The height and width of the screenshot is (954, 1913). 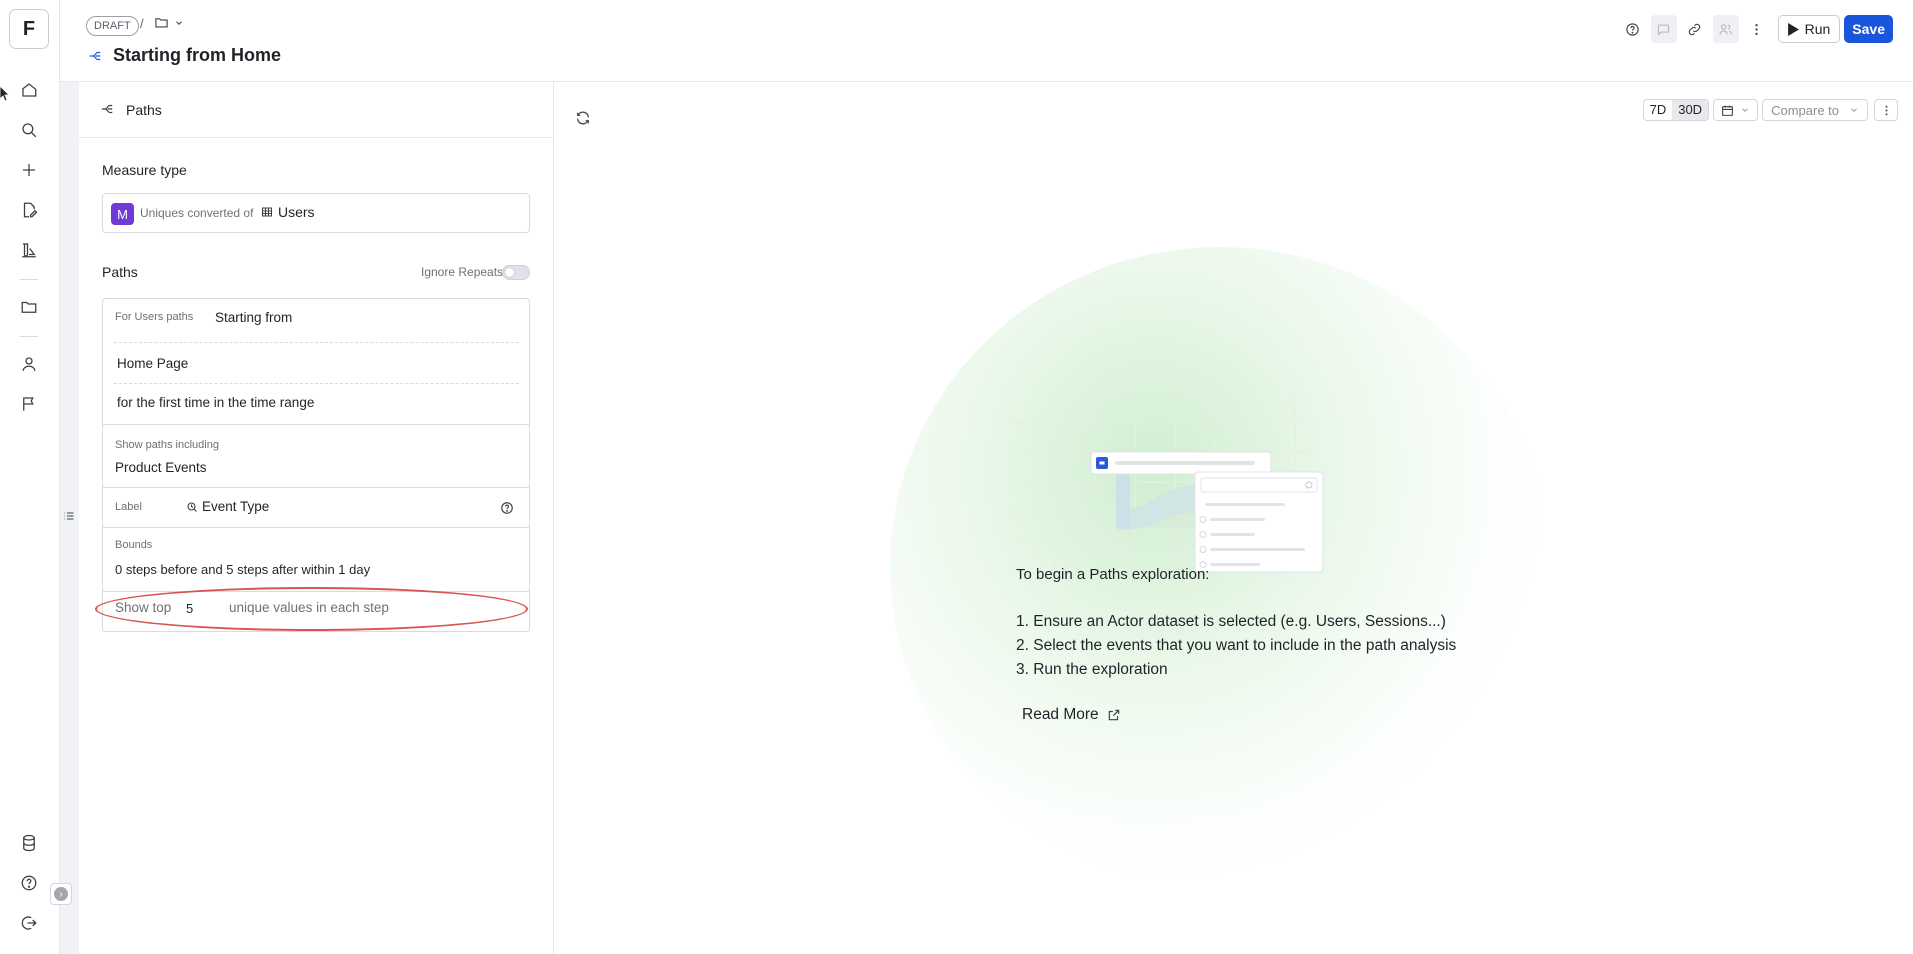 What do you see at coordinates (29, 130) in the screenshot?
I see `search-icon` at bounding box center [29, 130].